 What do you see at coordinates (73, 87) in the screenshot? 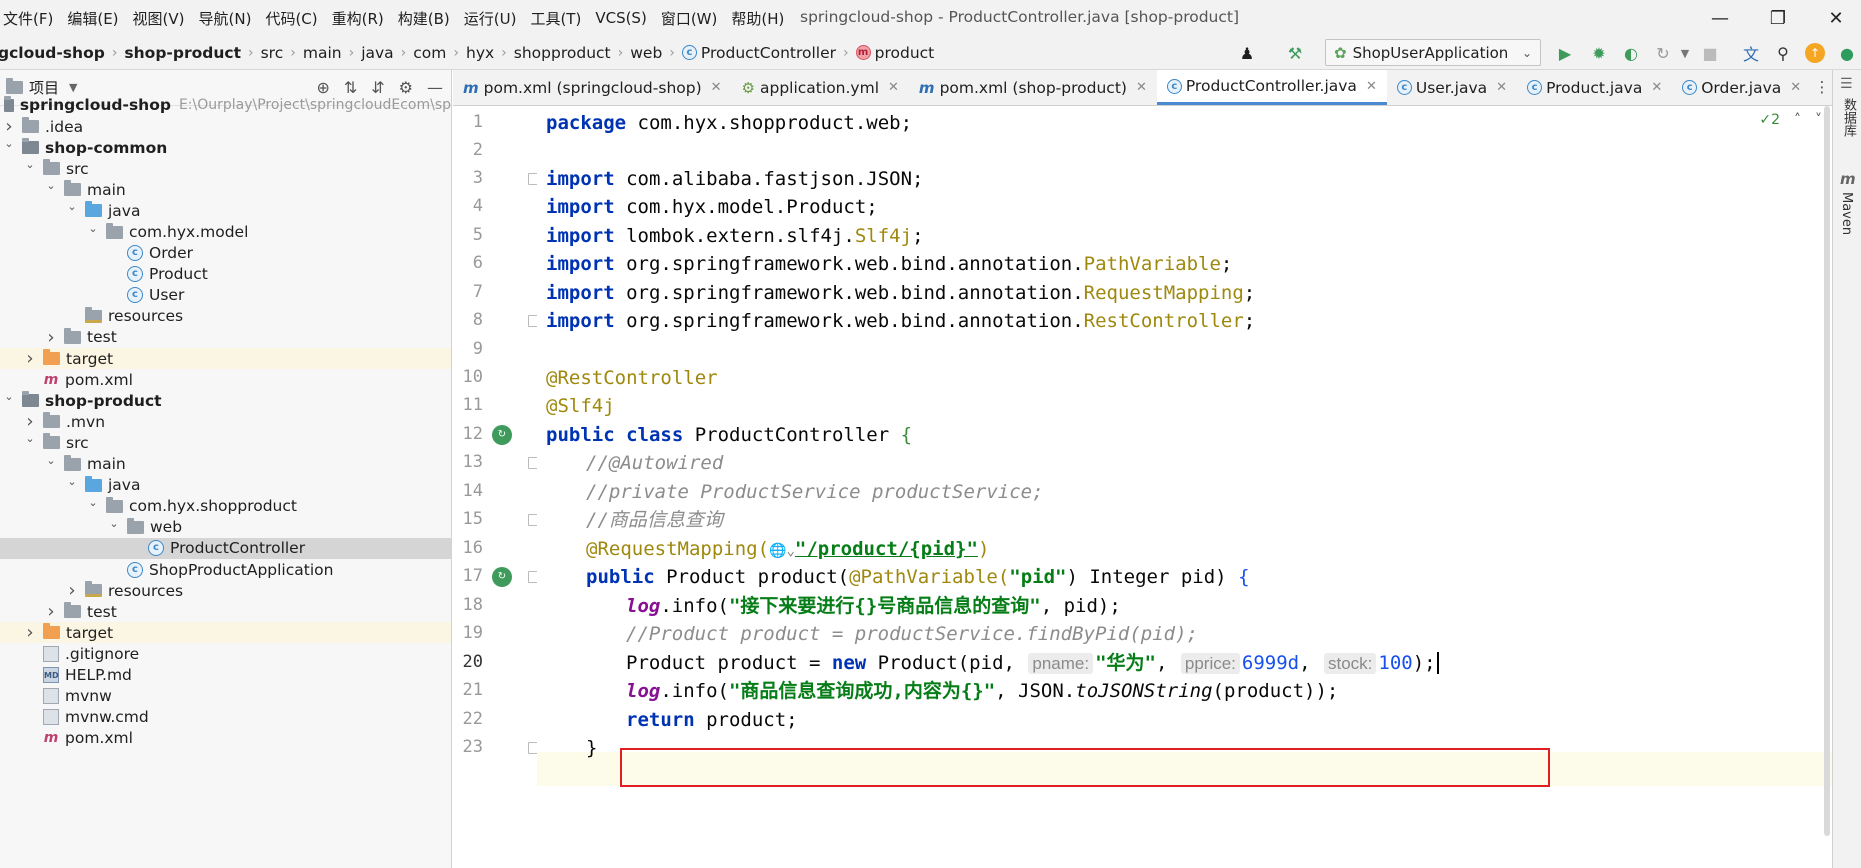
I see `chevron-down-icon: ▼` at bounding box center [73, 87].